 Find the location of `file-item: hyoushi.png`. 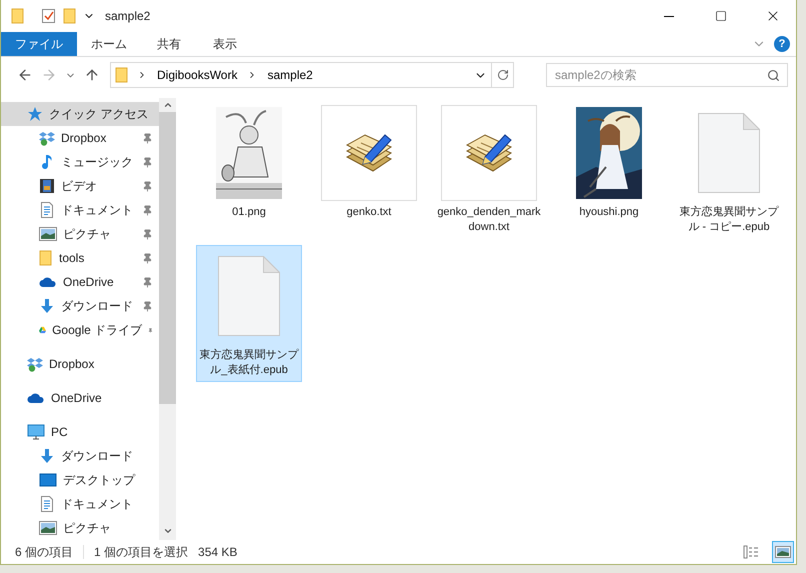

file-item: hyoushi.png is located at coordinates (609, 170).